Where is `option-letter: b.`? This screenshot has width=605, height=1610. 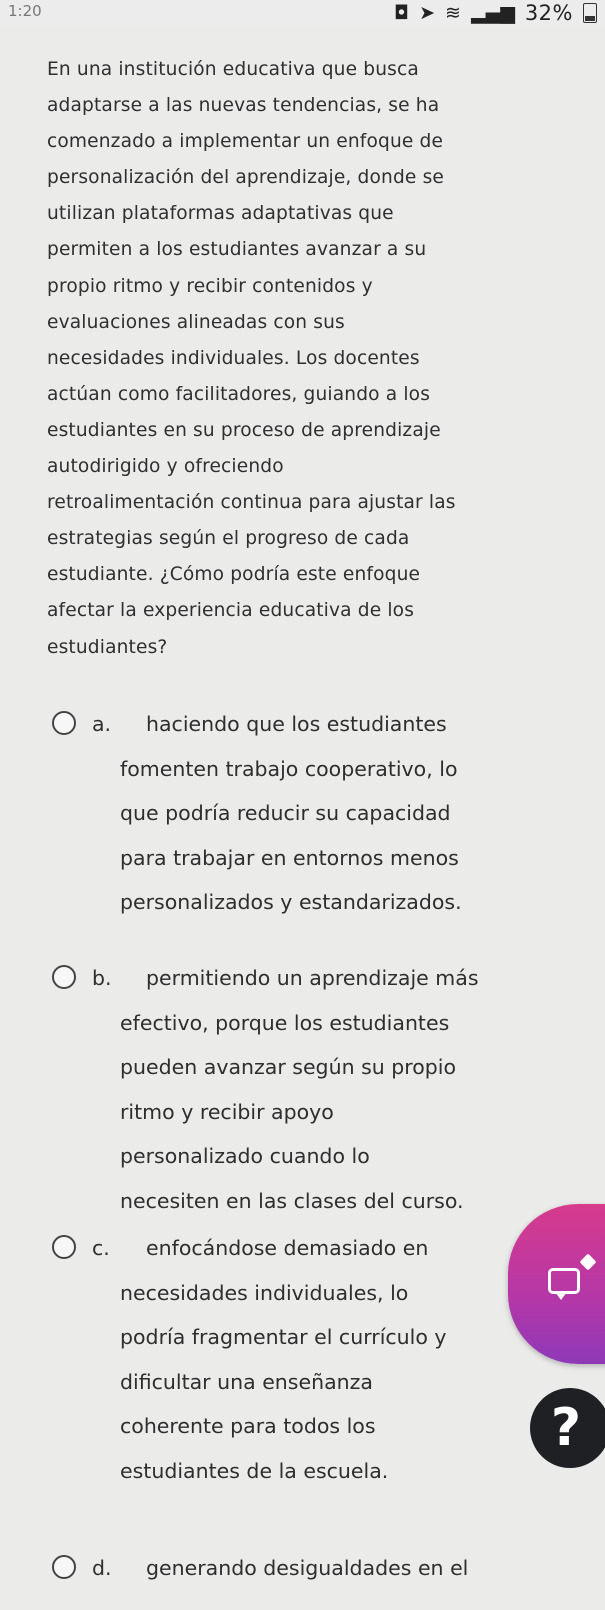 option-letter: b. is located at coordinates (102, 978).